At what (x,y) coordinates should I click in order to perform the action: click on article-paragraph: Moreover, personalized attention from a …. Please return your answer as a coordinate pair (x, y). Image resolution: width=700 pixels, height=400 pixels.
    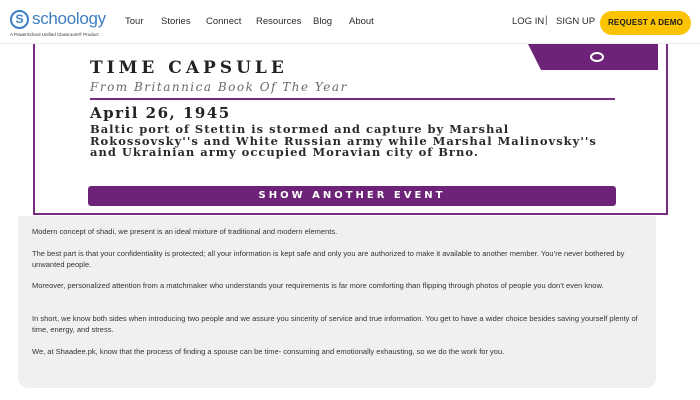
    Looking at the image, I should click on (318, 285).